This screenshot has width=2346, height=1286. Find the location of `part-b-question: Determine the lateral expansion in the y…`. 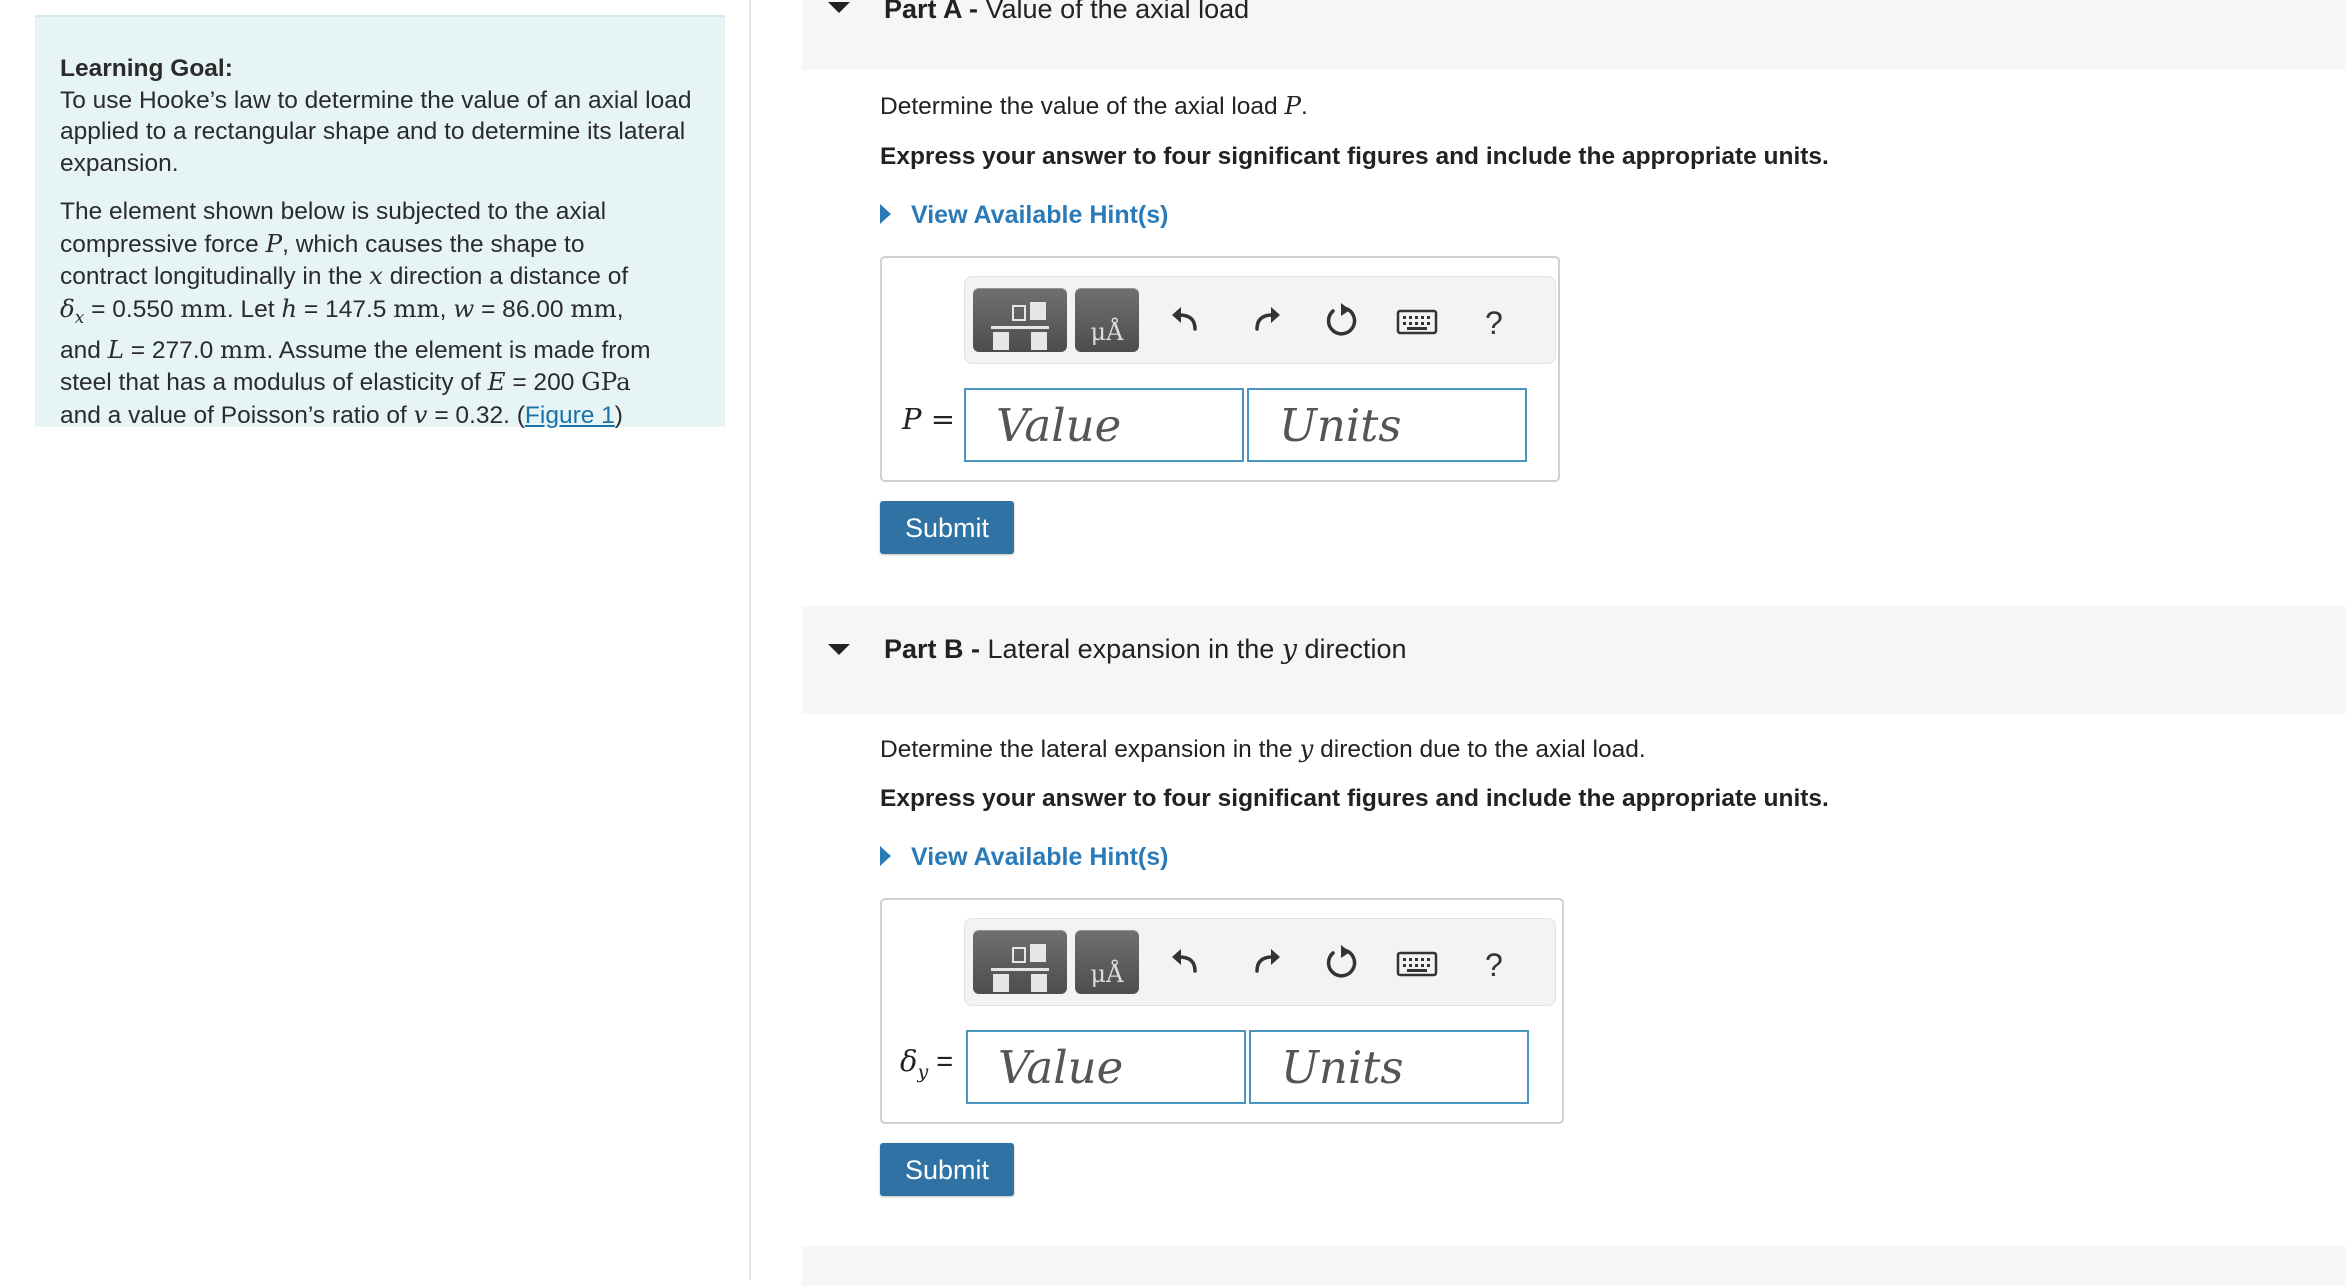

part-b-question: Determine the lateral expansion in the y… is located at coordinates (1263, 748).